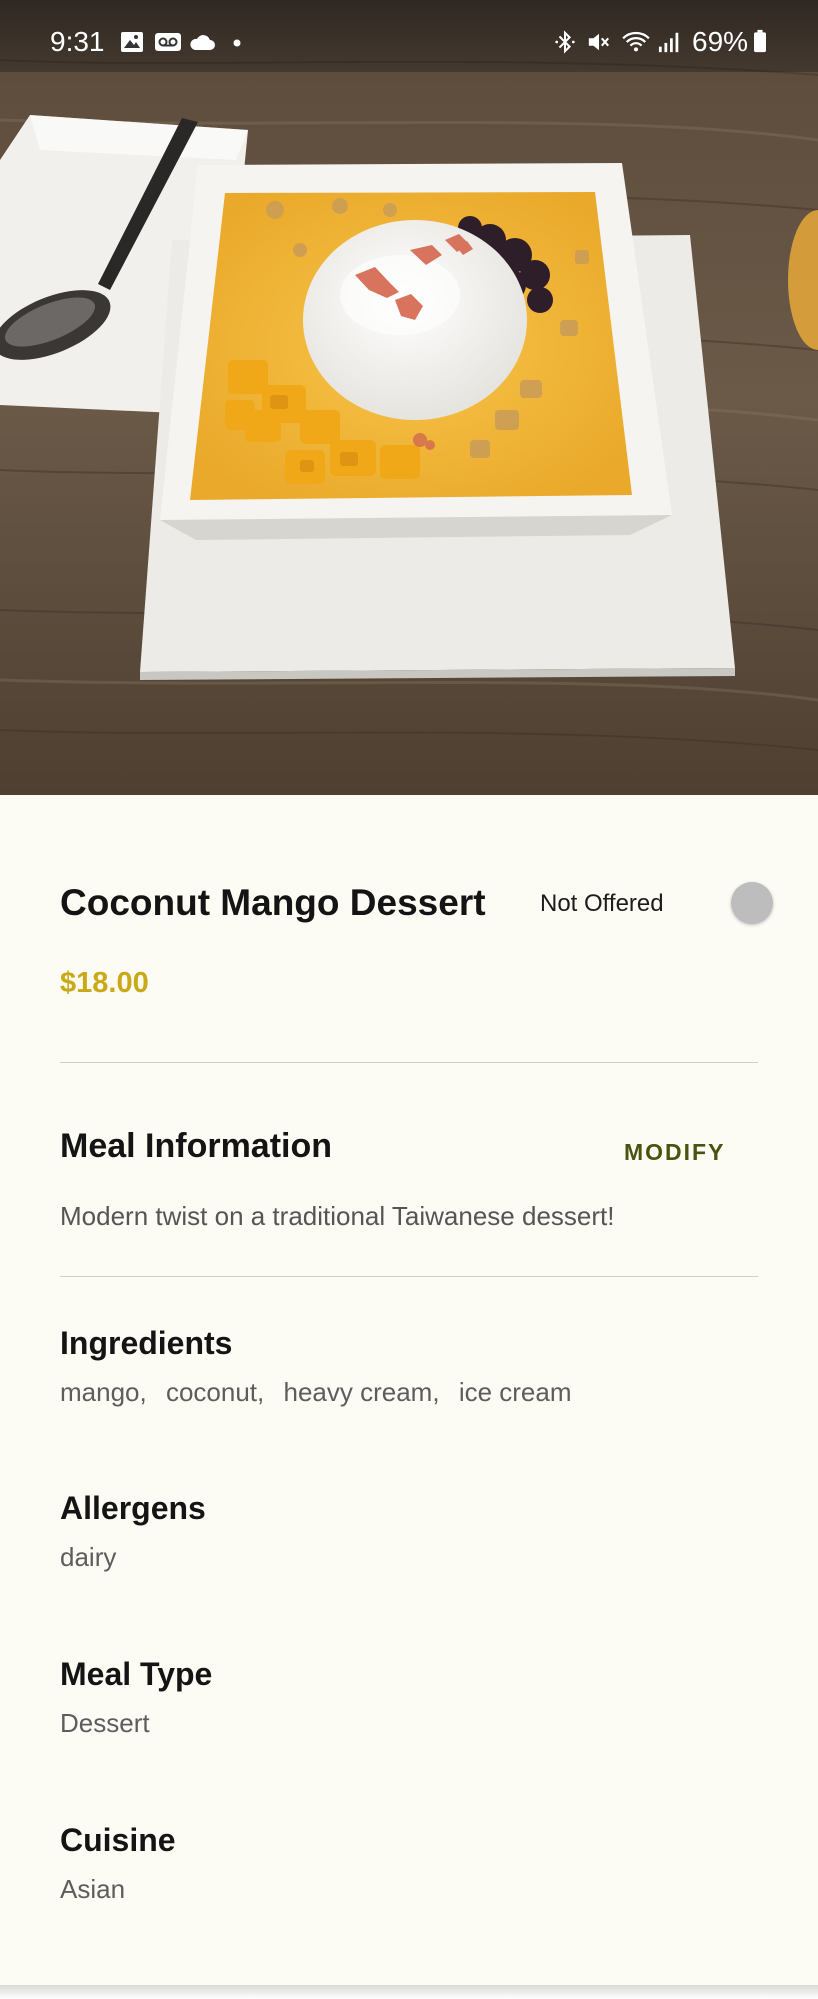 The image size is (818, 1999). Describe the element at coordinates (132, 42) in the screenshot. I see `gallery-icon` at that location.